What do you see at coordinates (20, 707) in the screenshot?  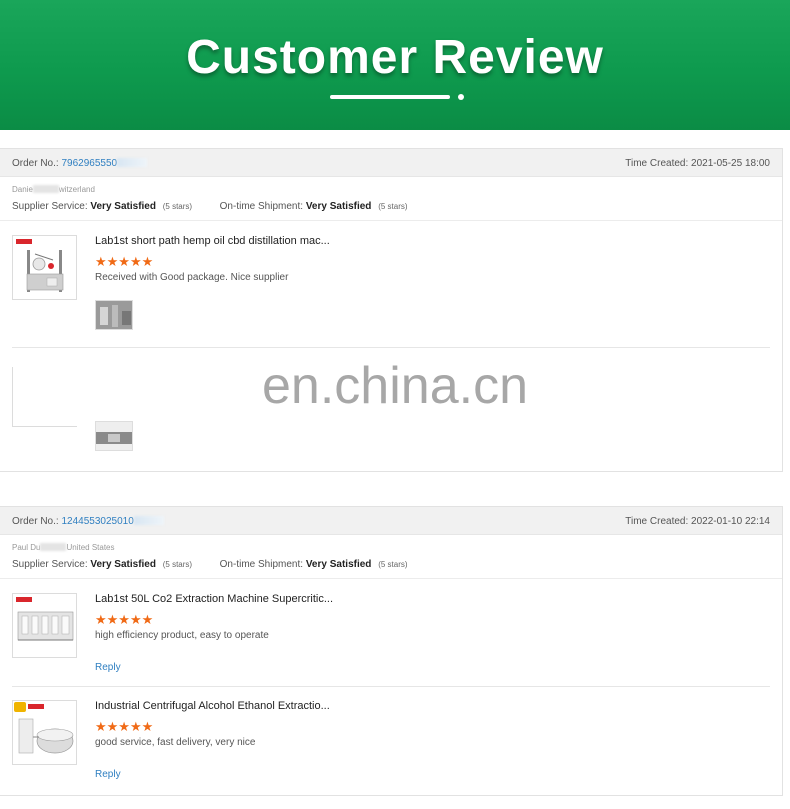 I see `medal-icon` at bounding box center [20, 707].